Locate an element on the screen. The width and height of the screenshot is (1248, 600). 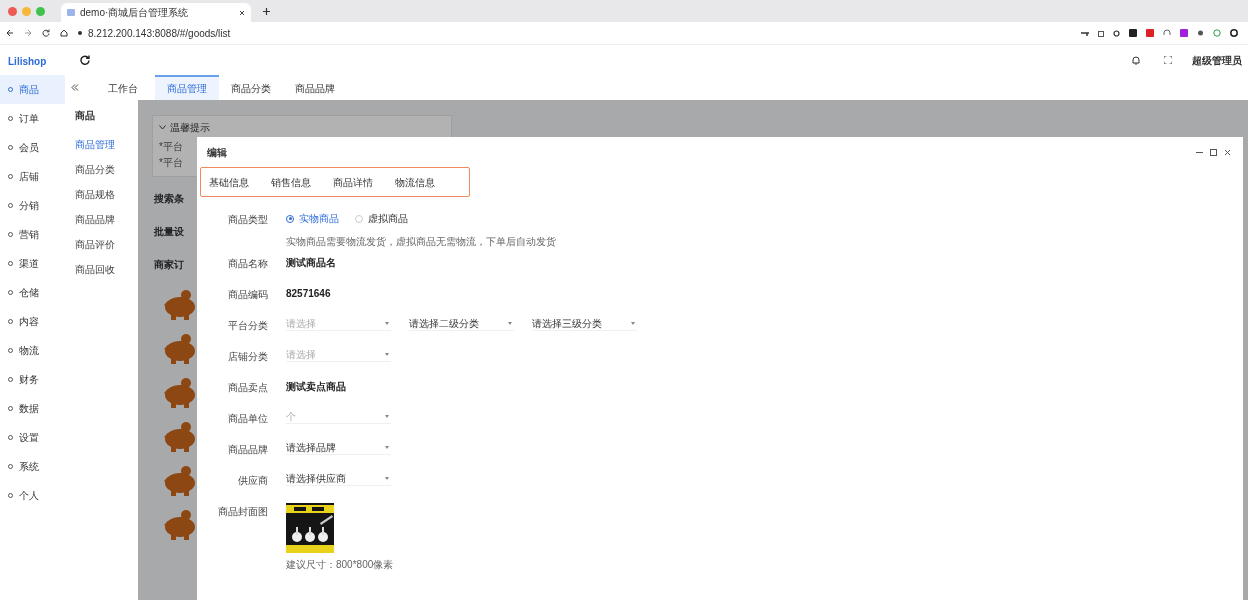
dialog-tab: 基础信息 is located at coordinates (229, 182).